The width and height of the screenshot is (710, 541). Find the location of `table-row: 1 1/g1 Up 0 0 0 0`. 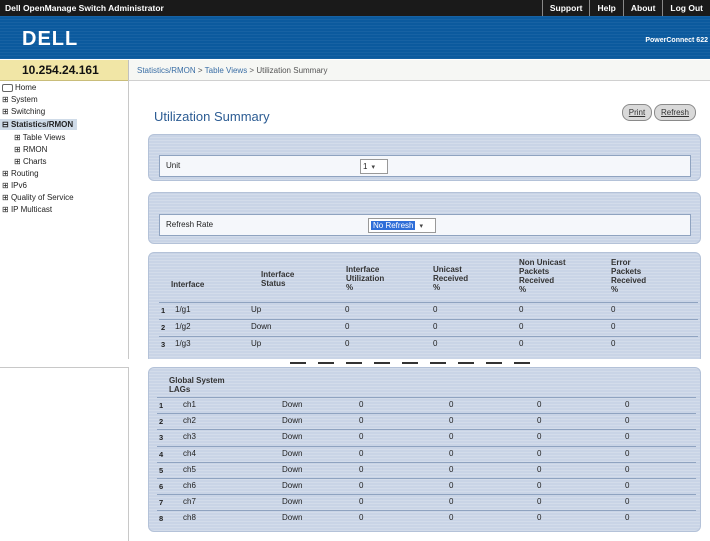

table-row: 1 1/g1 Up 0 0 0 0 is located at coordinates (428, 309).